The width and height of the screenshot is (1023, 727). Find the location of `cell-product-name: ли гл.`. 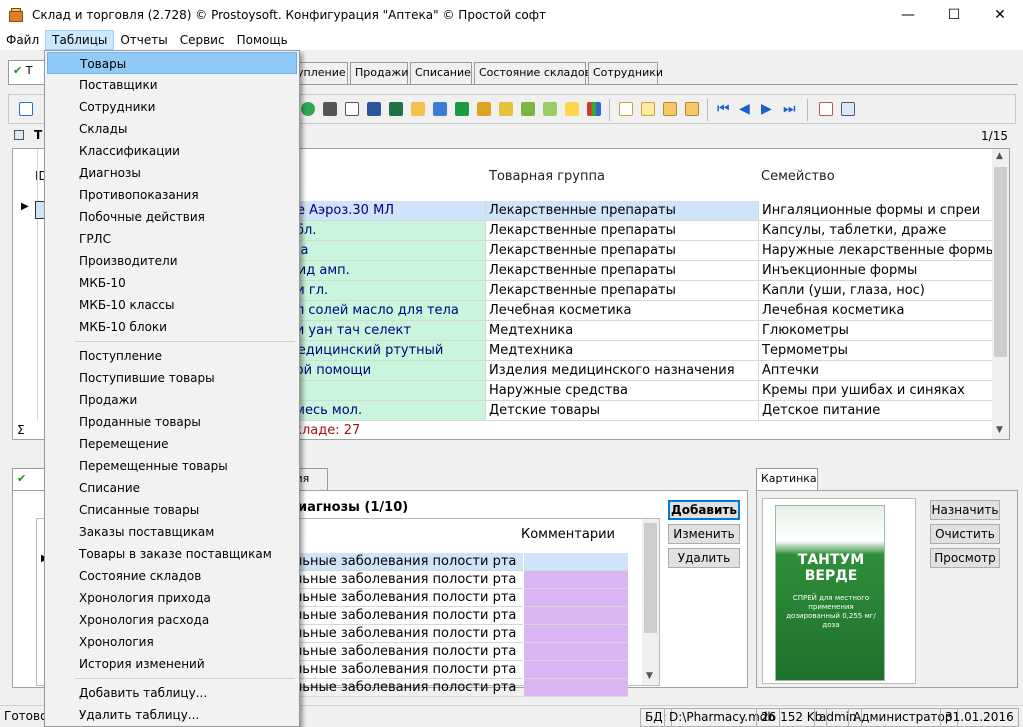

cell-product-name: ли гл. is located at coordinates (385, 291).